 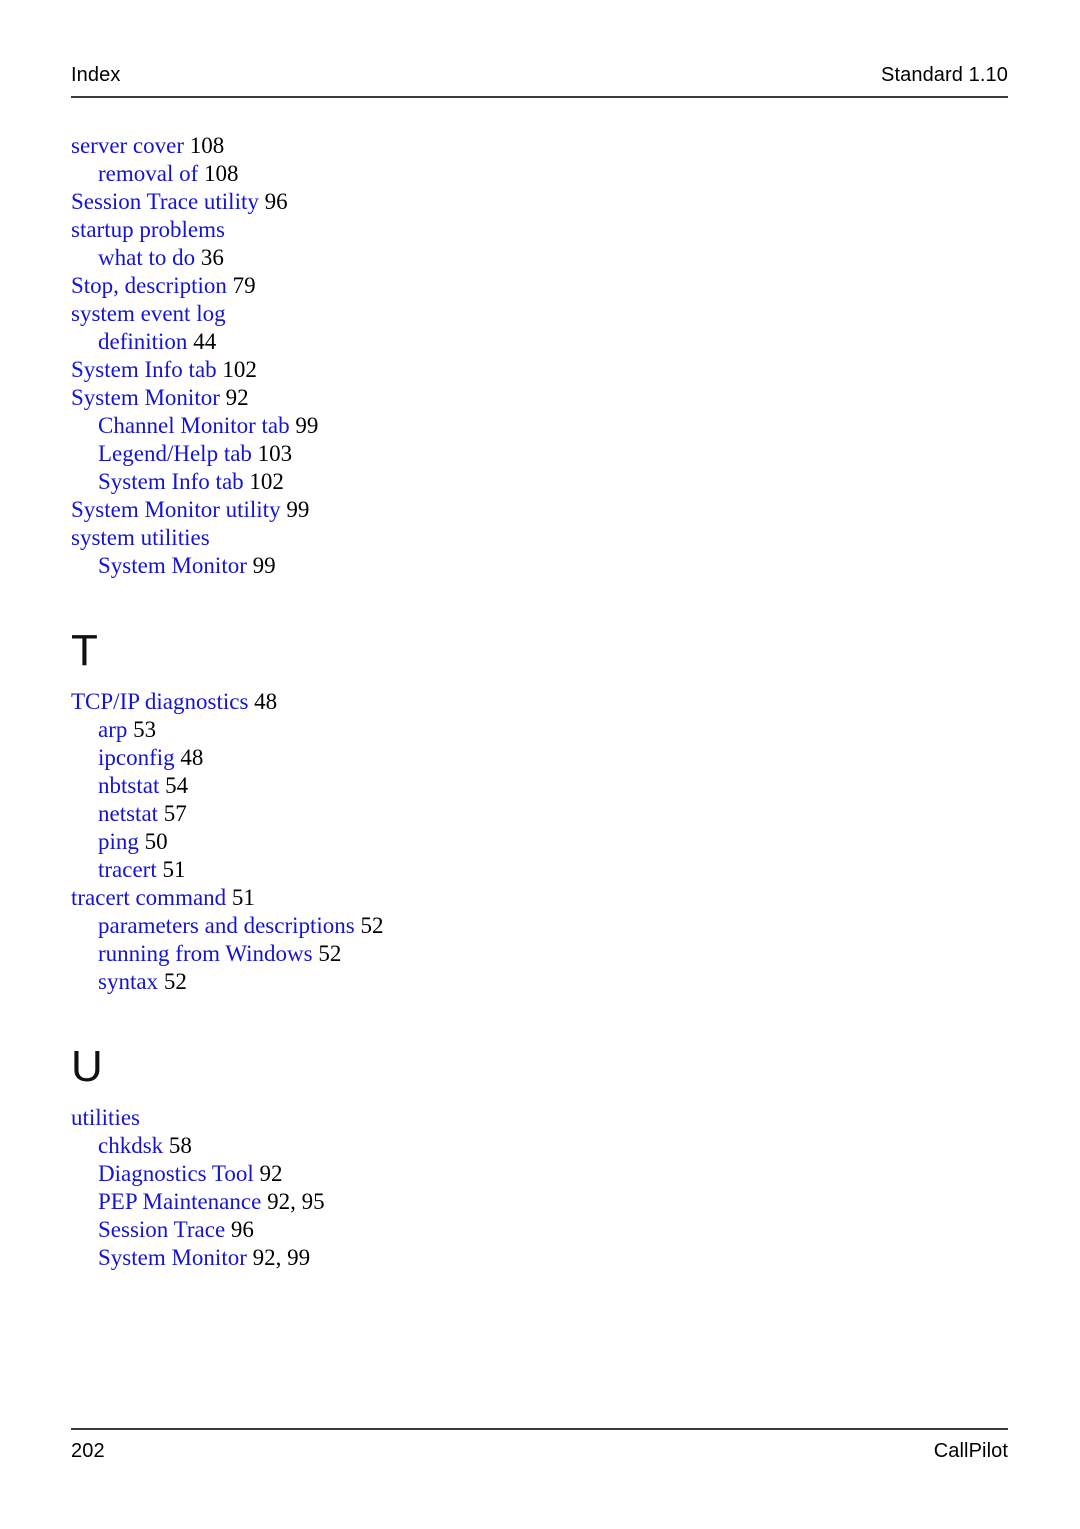 I want to click on index-entry-label: tracert, so click(x=127, y=869).